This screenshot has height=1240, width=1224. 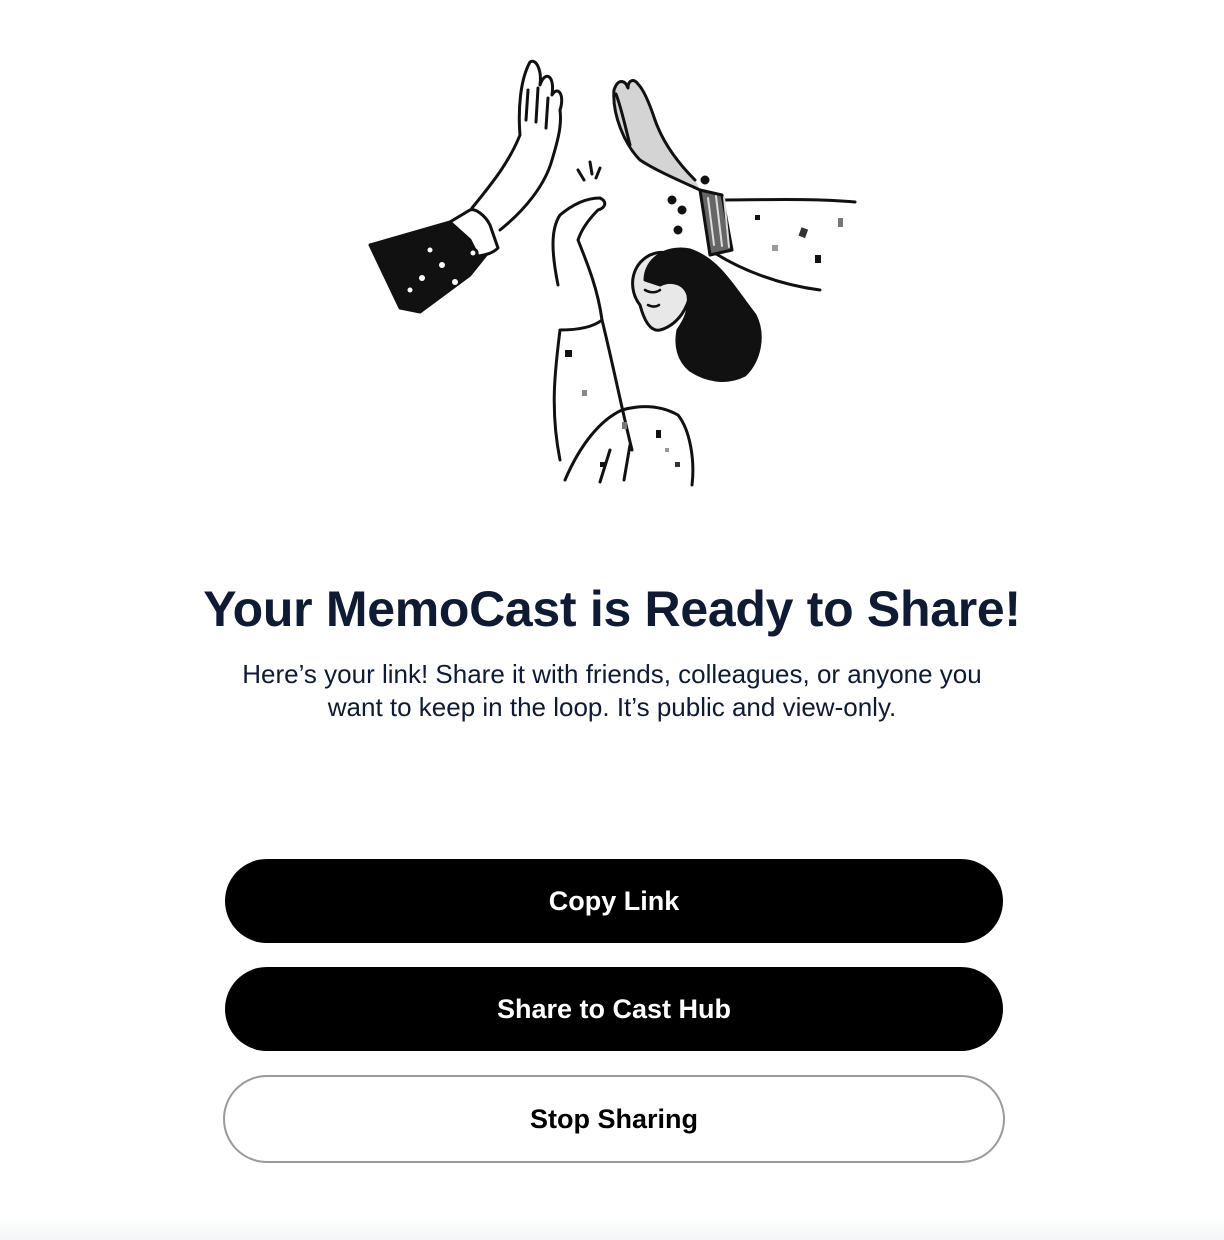 What do you see at coordinates (612, 1229) in the screenshot?
I see `bottom-edge` at bounding box center [612, 1229].